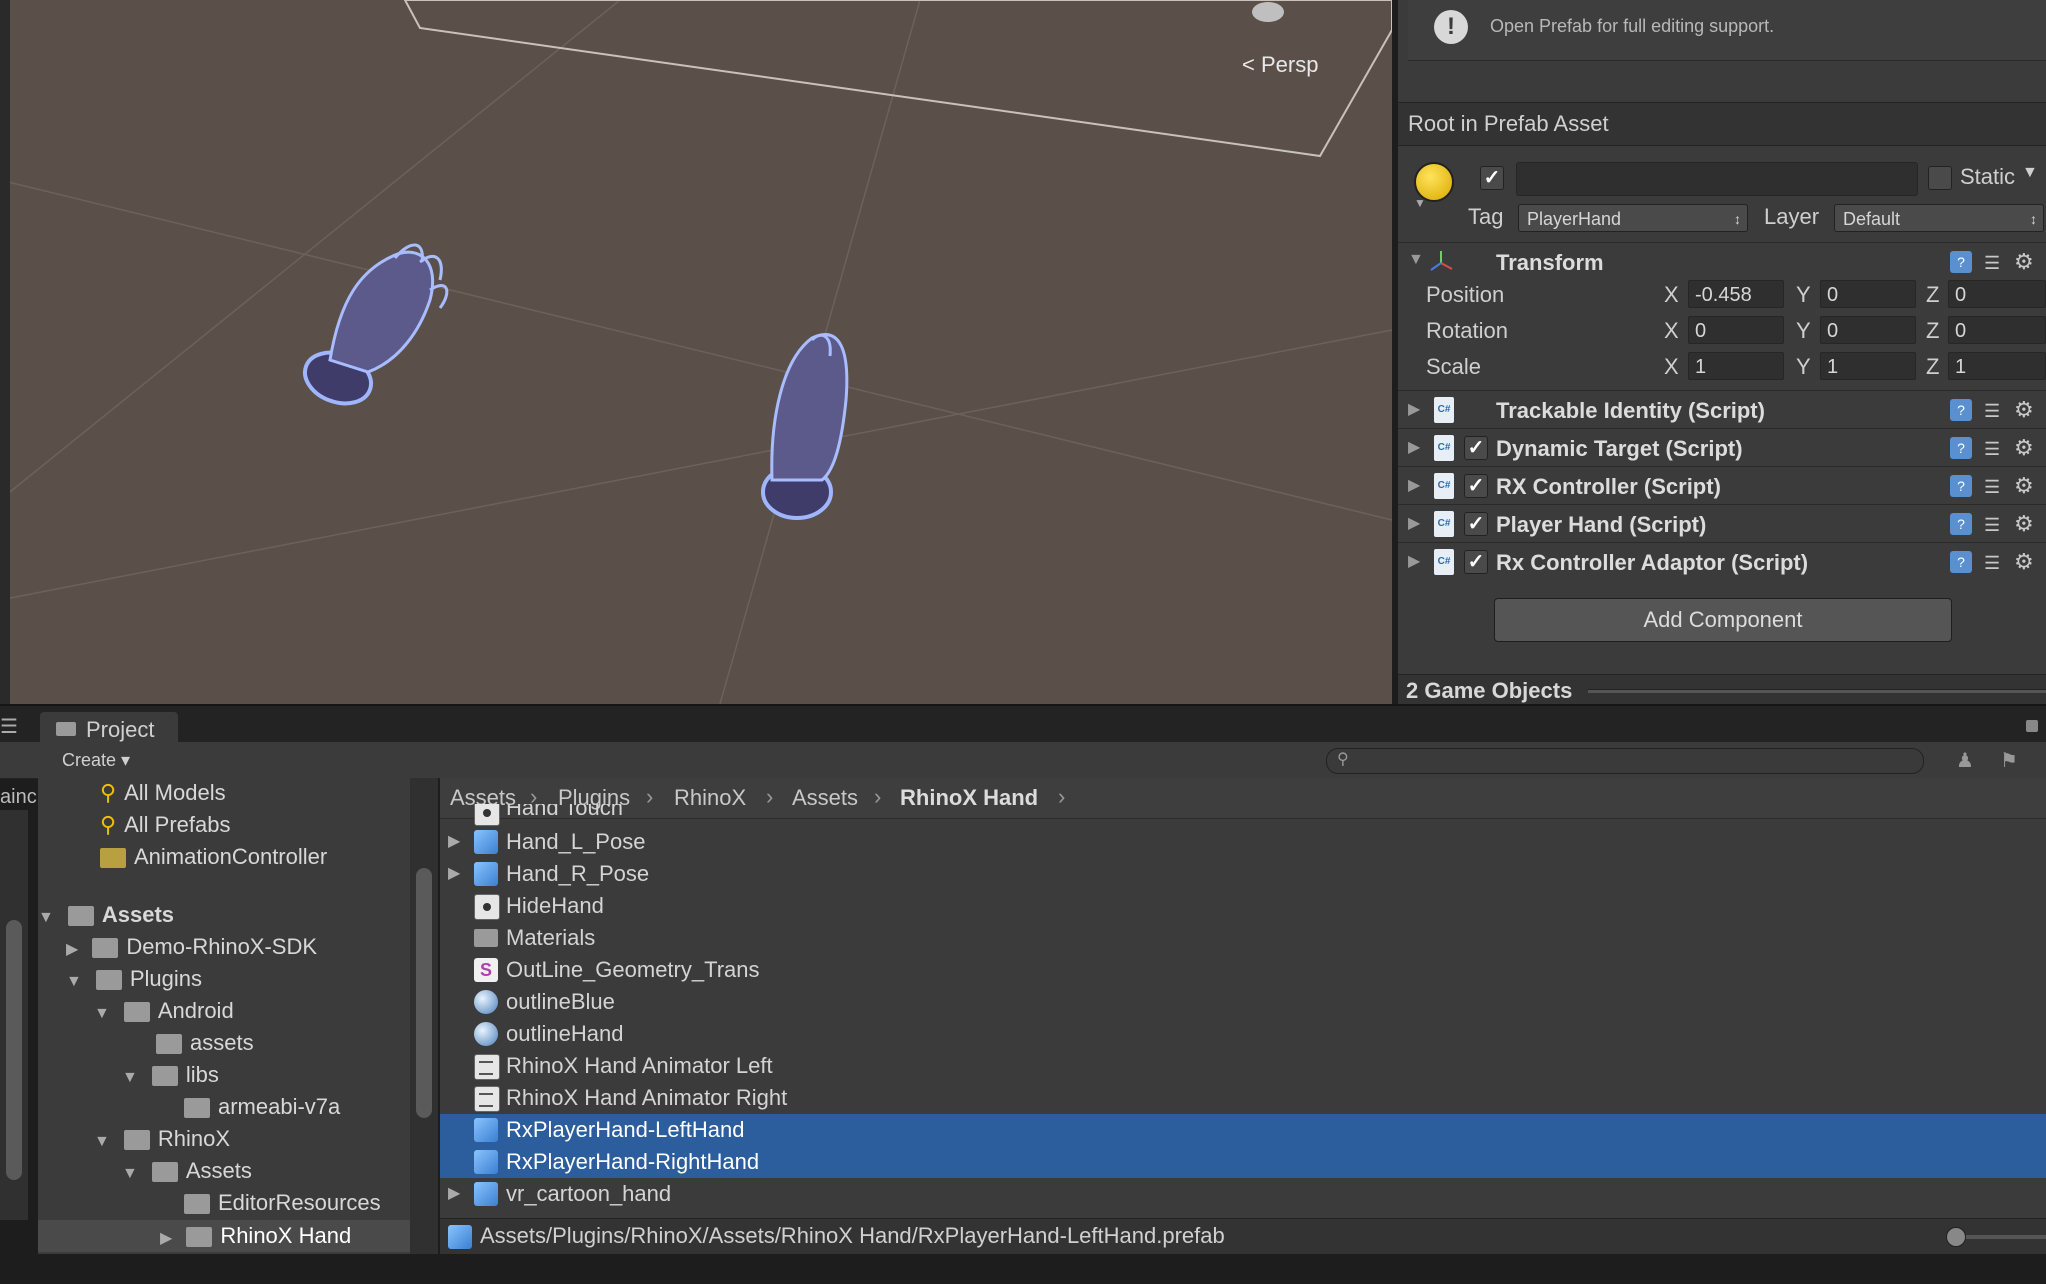 This screenshot has width=2046, height=1284. I want to click on tree-scrollbar, so click(14, 1015).